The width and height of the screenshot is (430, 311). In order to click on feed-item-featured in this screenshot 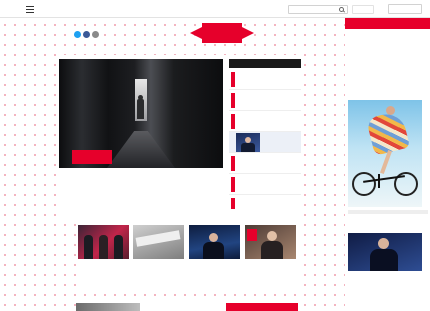, I will do `click(265, 142)`.